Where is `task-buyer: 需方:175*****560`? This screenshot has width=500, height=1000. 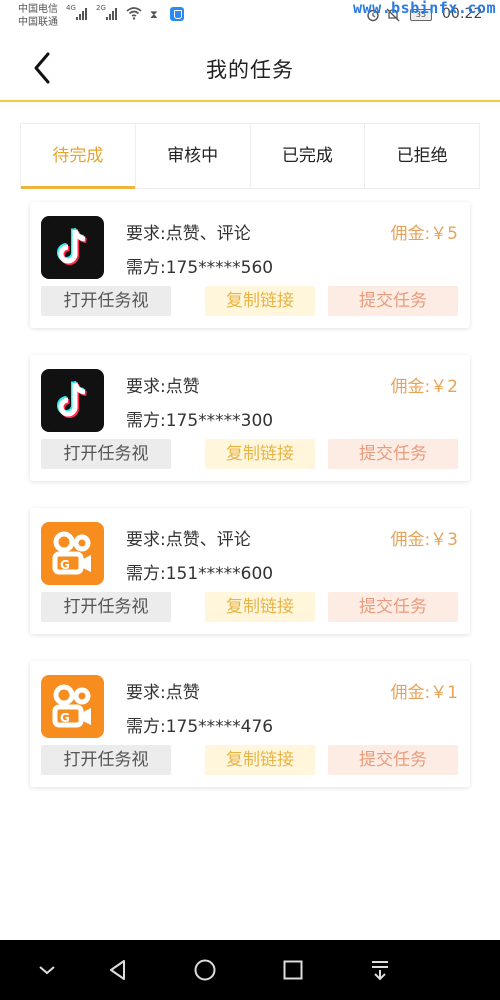 task-buyer: 需方:175*****560 is located at coordinates (200, 268).